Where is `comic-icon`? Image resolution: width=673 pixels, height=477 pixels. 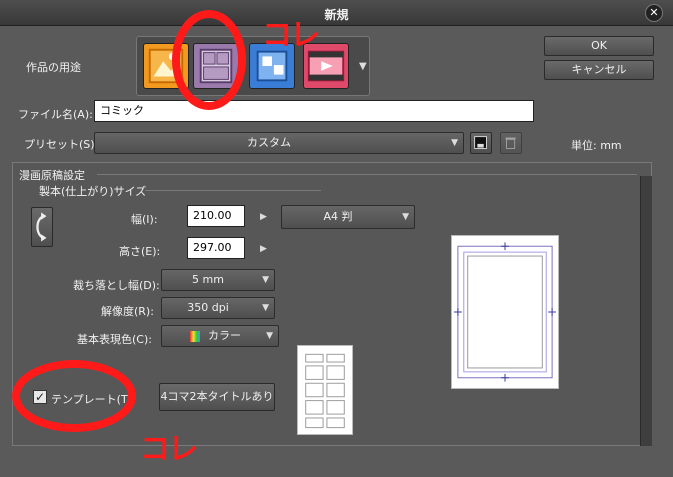
comic-icon is located at coordinates (216, 66).